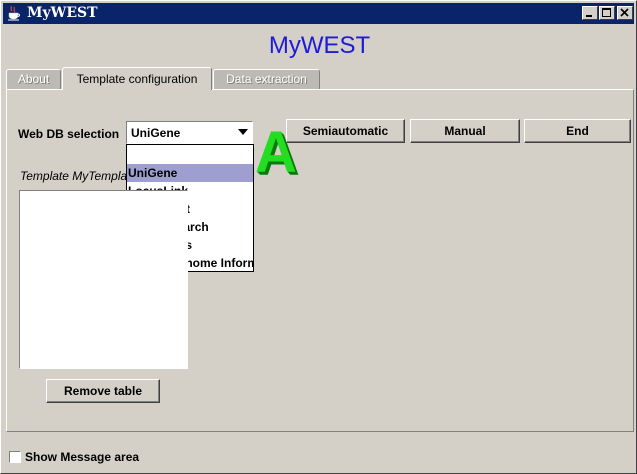  Describe the element at coordinates (190, 154) in the screenshot. I see `dropdown-option-empty` at that location.